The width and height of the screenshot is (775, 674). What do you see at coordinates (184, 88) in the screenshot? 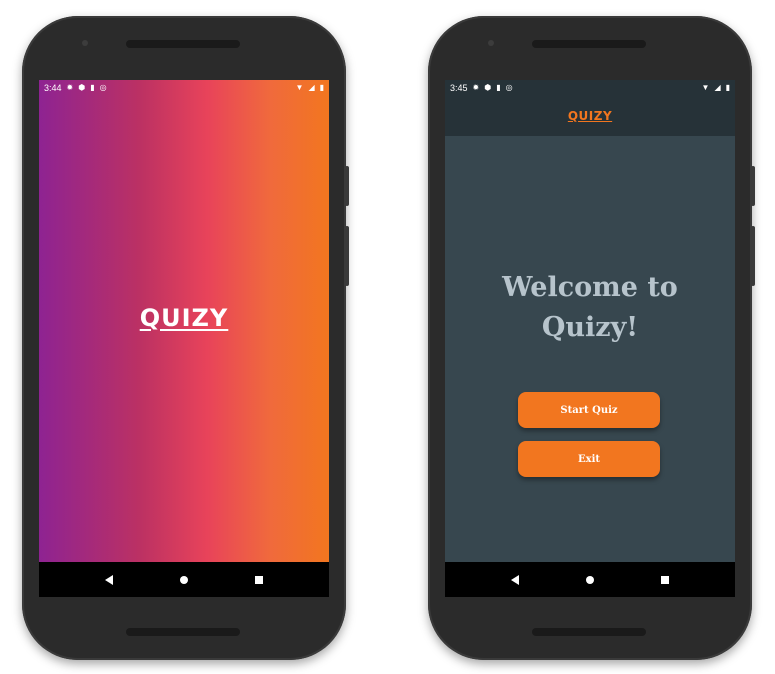
I see `status-bar: 3:44 ✹ ⬢ ▮ ◎ ▼ ◢ ▮` at bounding box center [184, 88].